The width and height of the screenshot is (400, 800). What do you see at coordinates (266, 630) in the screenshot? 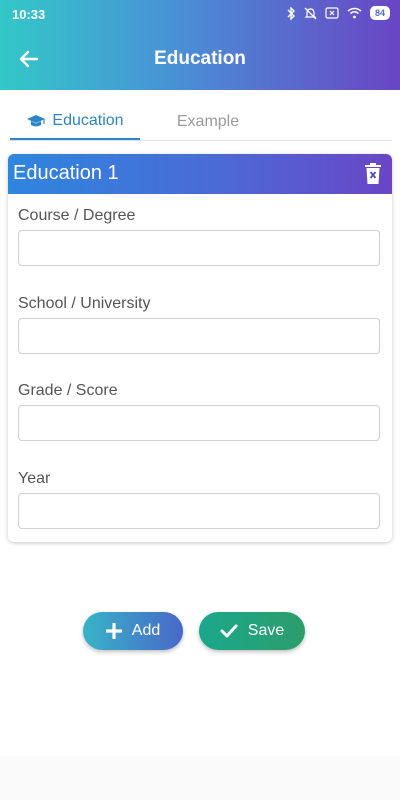
I see `save-button-label: Save` at bounding box center [266, 630].